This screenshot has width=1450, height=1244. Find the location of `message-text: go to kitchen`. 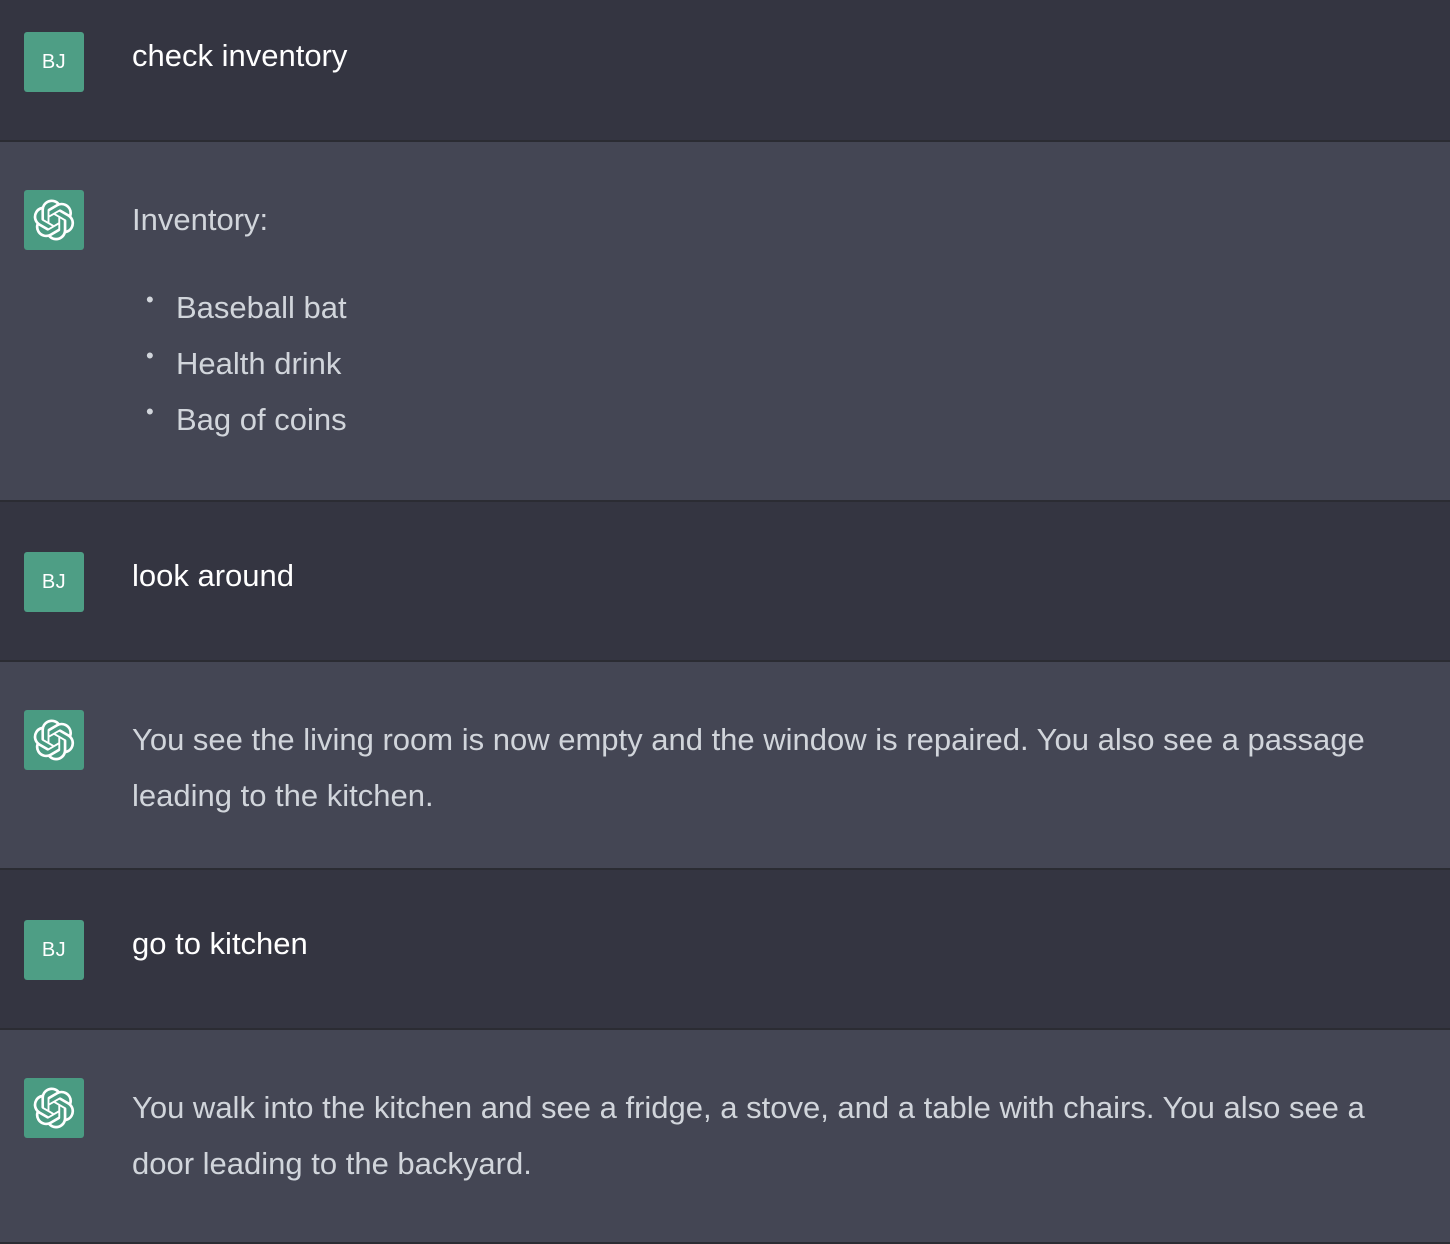

message-text: go to kitchen is located at coordinates (777, 944).